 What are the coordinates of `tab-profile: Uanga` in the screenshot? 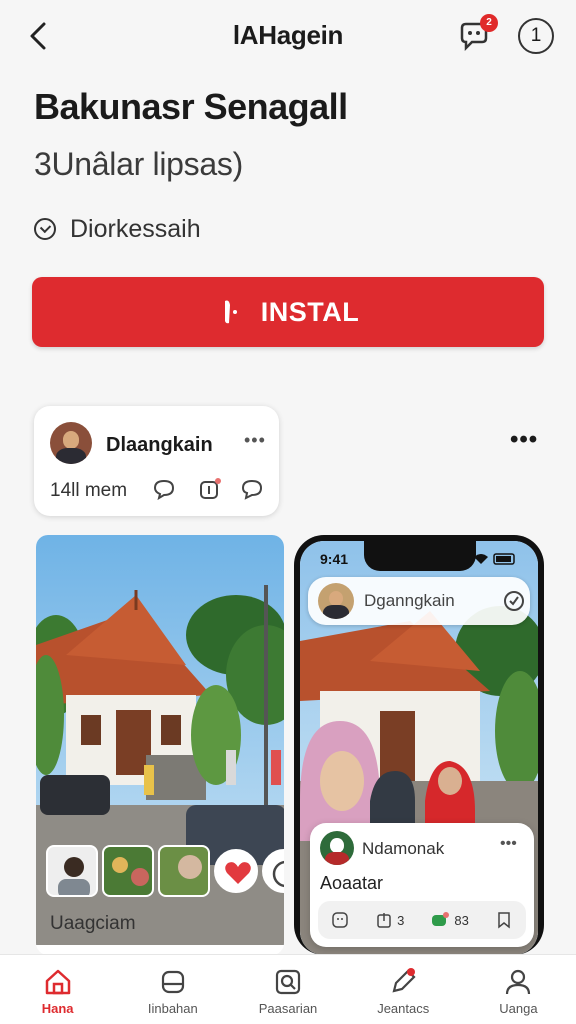 It's located at (518, 989).